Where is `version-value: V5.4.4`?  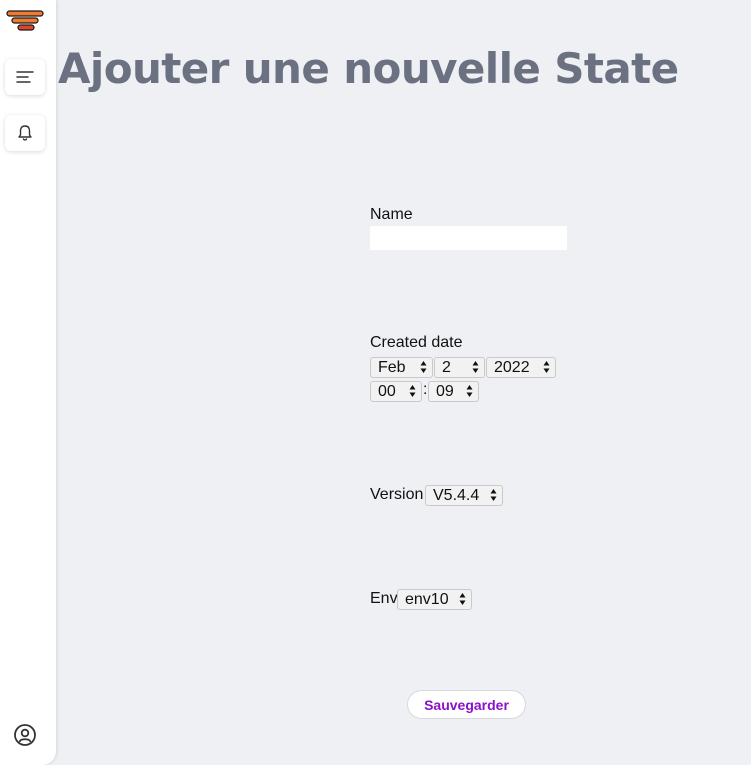 version-value: V5.4.4 is located at coordinates (456, 495).